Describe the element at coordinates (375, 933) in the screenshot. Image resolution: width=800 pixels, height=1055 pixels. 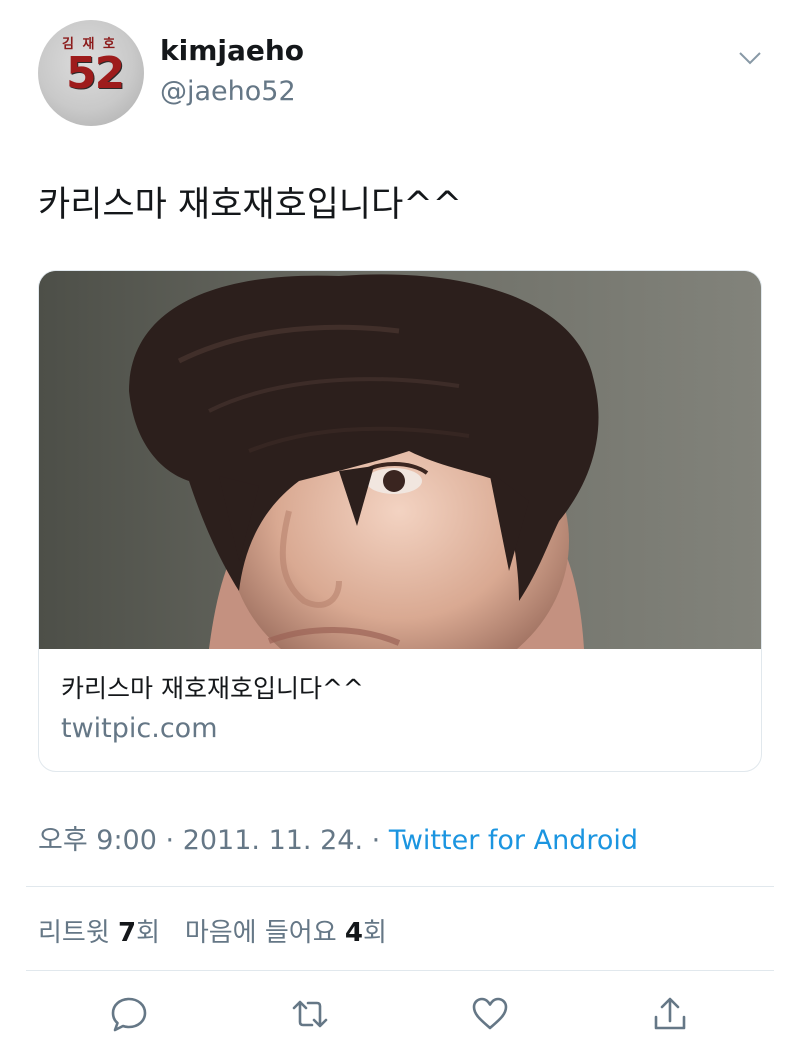
I see `likes-unit: 회` at that location.